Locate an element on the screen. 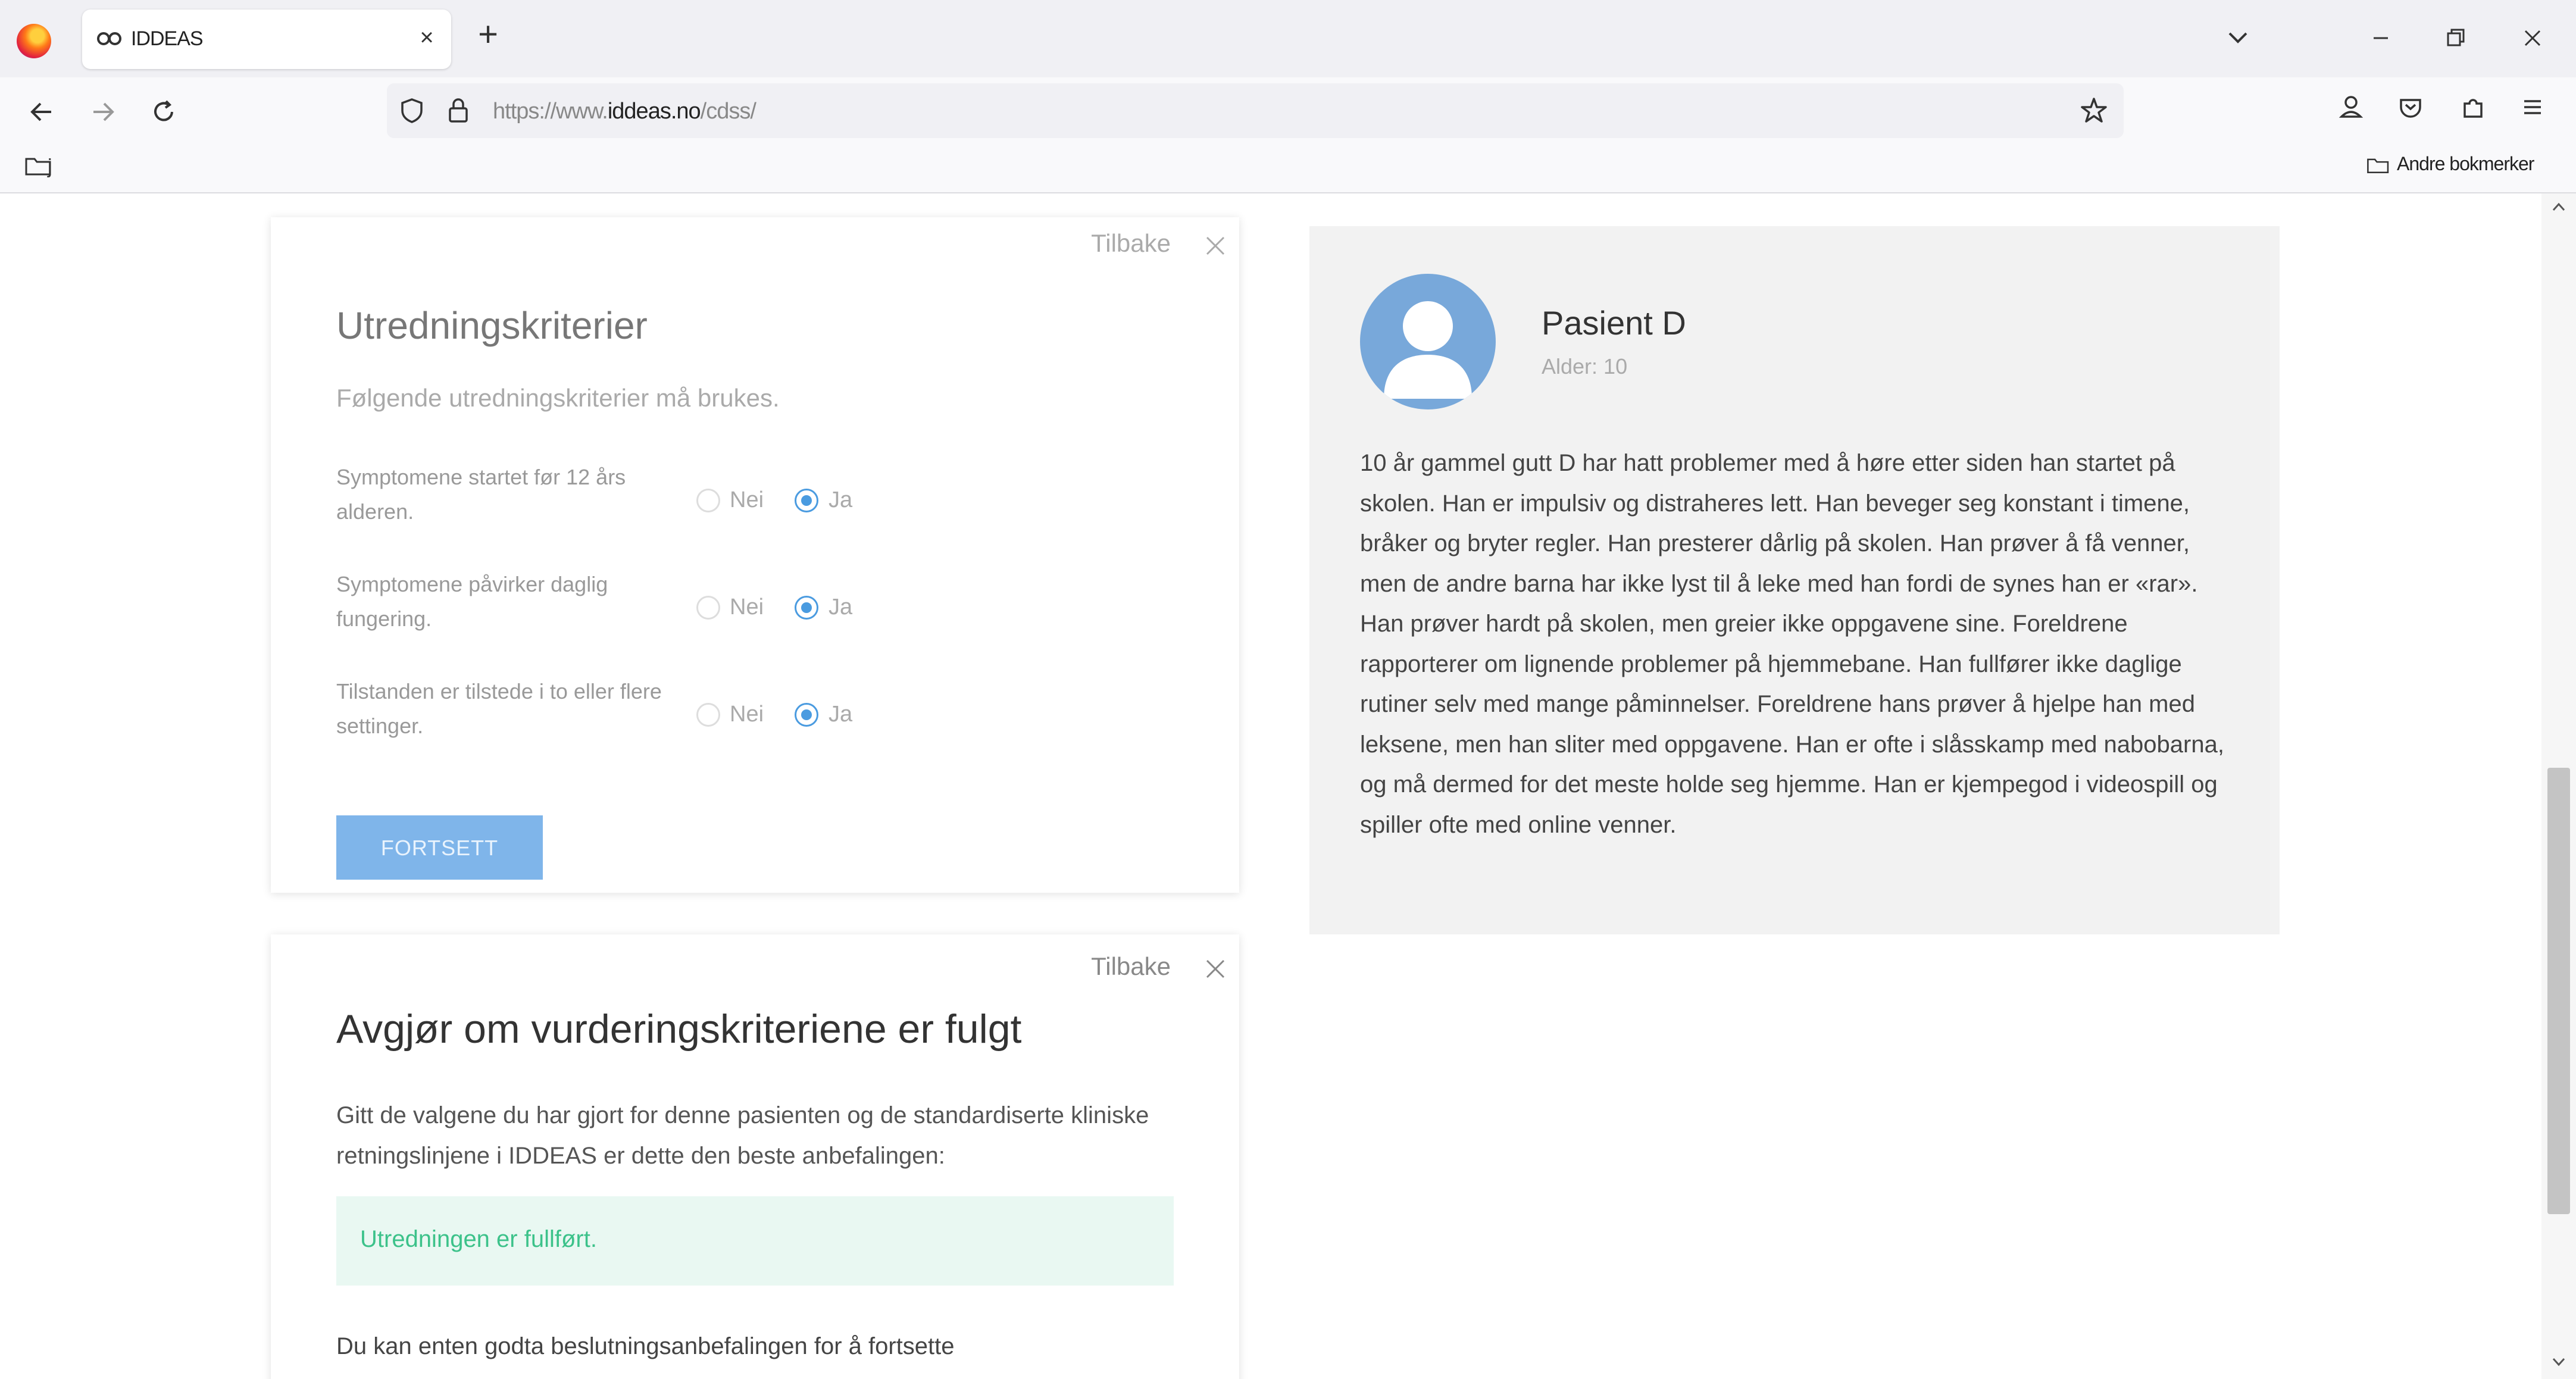  tab-iddeas: IDDEAS × is located at coordinates (266, 40).